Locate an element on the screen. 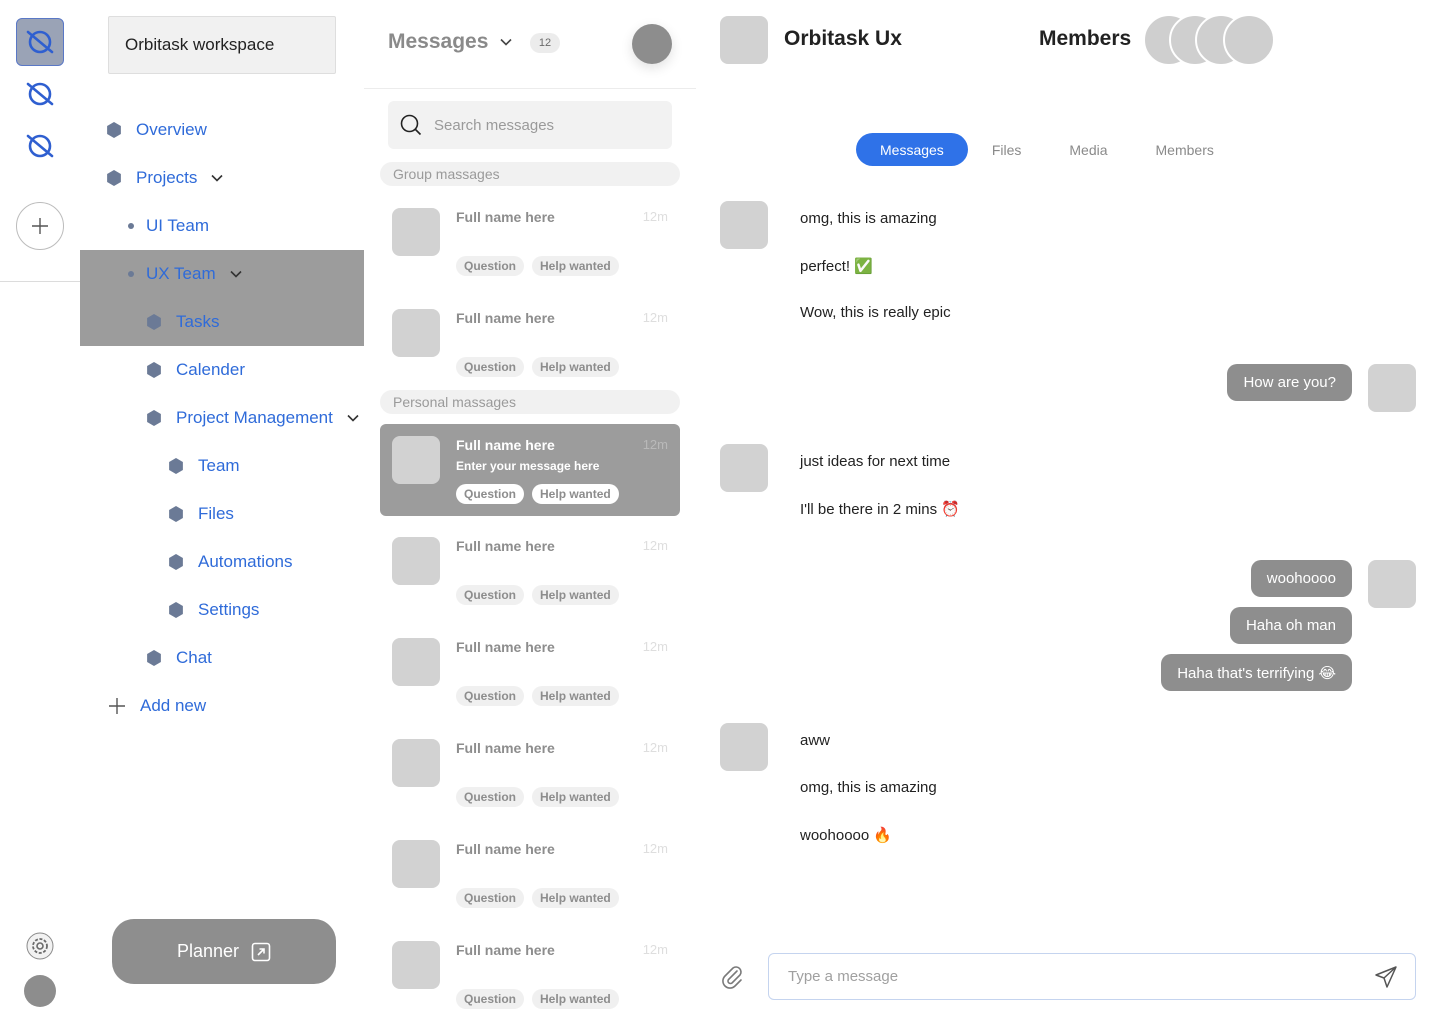 This screenshot has width=1440, height=1024. outgoing-message: Haha that's terrifying 😂 is located at coordinates (1256, 672).